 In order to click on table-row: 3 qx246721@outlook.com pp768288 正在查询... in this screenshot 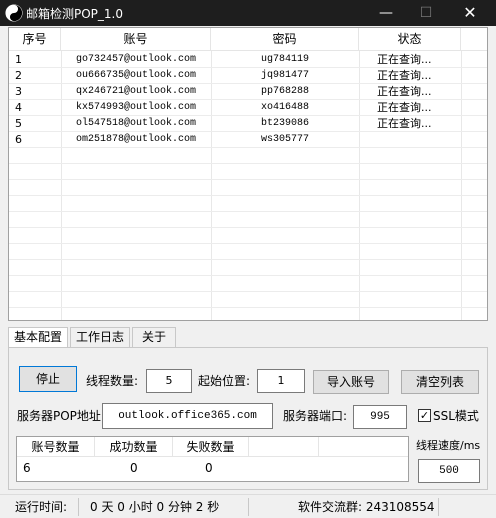, I will do `click(248, 92)`.